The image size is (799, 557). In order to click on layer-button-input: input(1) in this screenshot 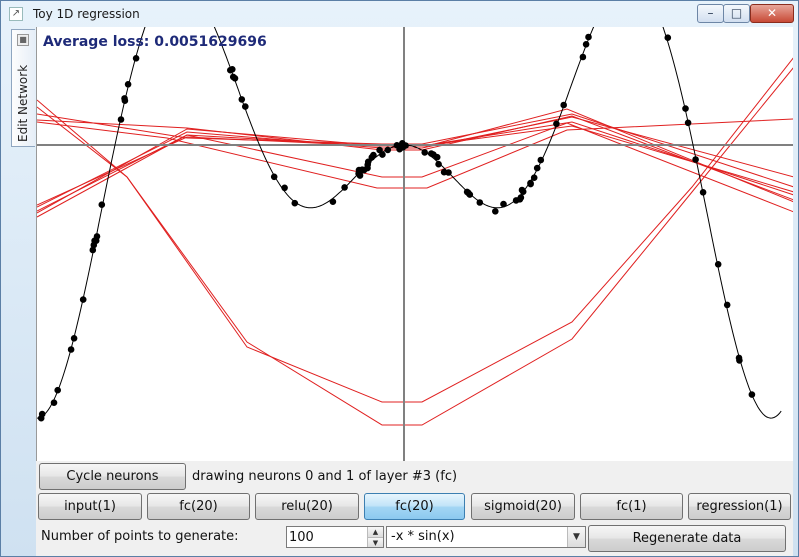, I will do `click(90, 506)`.